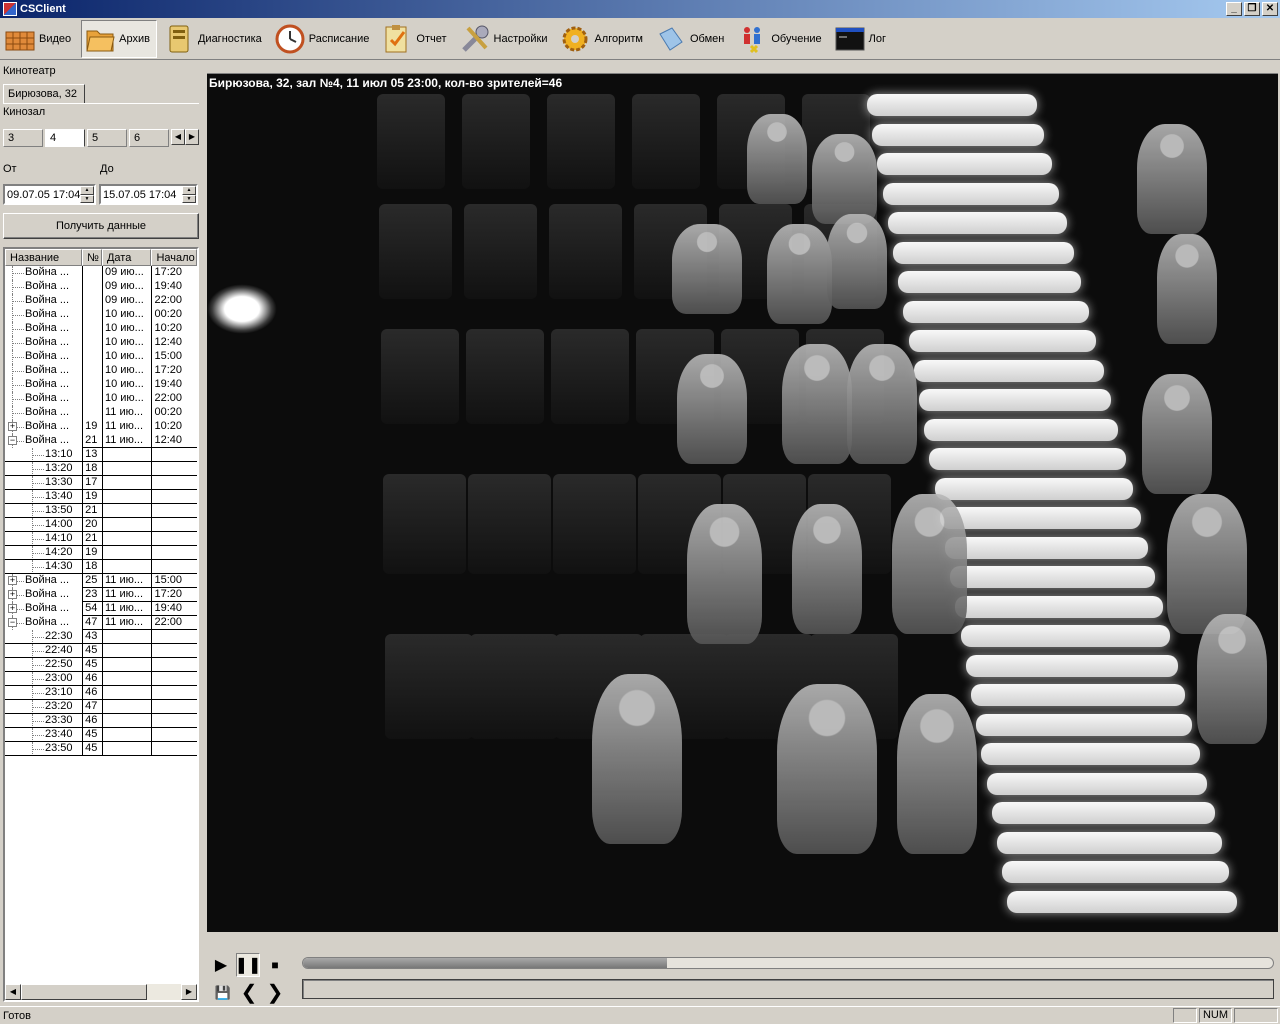 The width and height of the screenshot is (1280, 1024). What do you see at coordinates (101, 469) in the screenshot?
I see `tree-child-row: 13:20 18` at bounding box center [101, 469].